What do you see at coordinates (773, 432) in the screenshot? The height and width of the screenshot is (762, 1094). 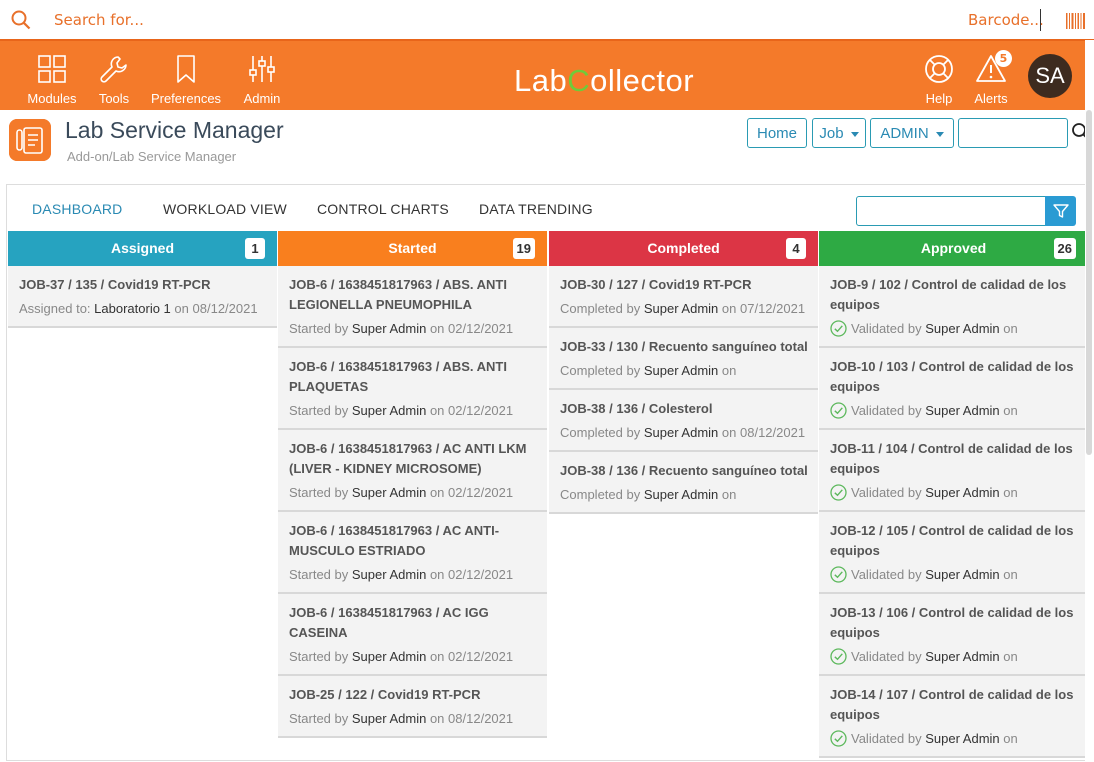 I see `card-date: 08/12/2021` at bounding box center [773, 432].